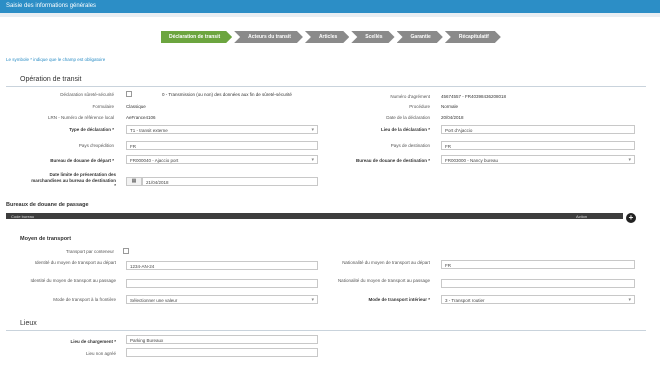 The image size is (660, 386). Describe the element at coordinates (149, 130) in the screenshot. I see `type-declaration-value: T1 - transit externe` at that location.